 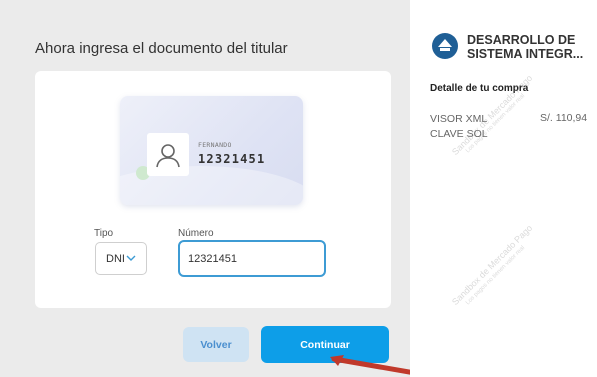 I want to click on merchant-name-line1: DESARROLLO DE, so click(x=521, y=40).